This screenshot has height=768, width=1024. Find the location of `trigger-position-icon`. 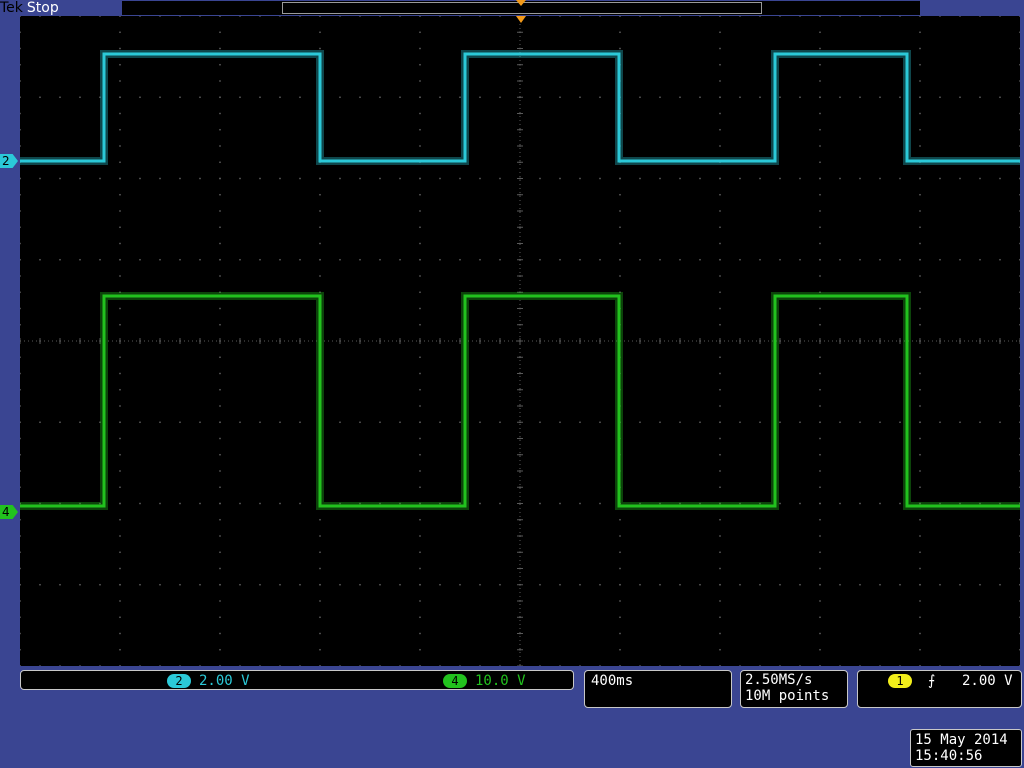

trigger-position-icon is located at coordinates (521, 19).